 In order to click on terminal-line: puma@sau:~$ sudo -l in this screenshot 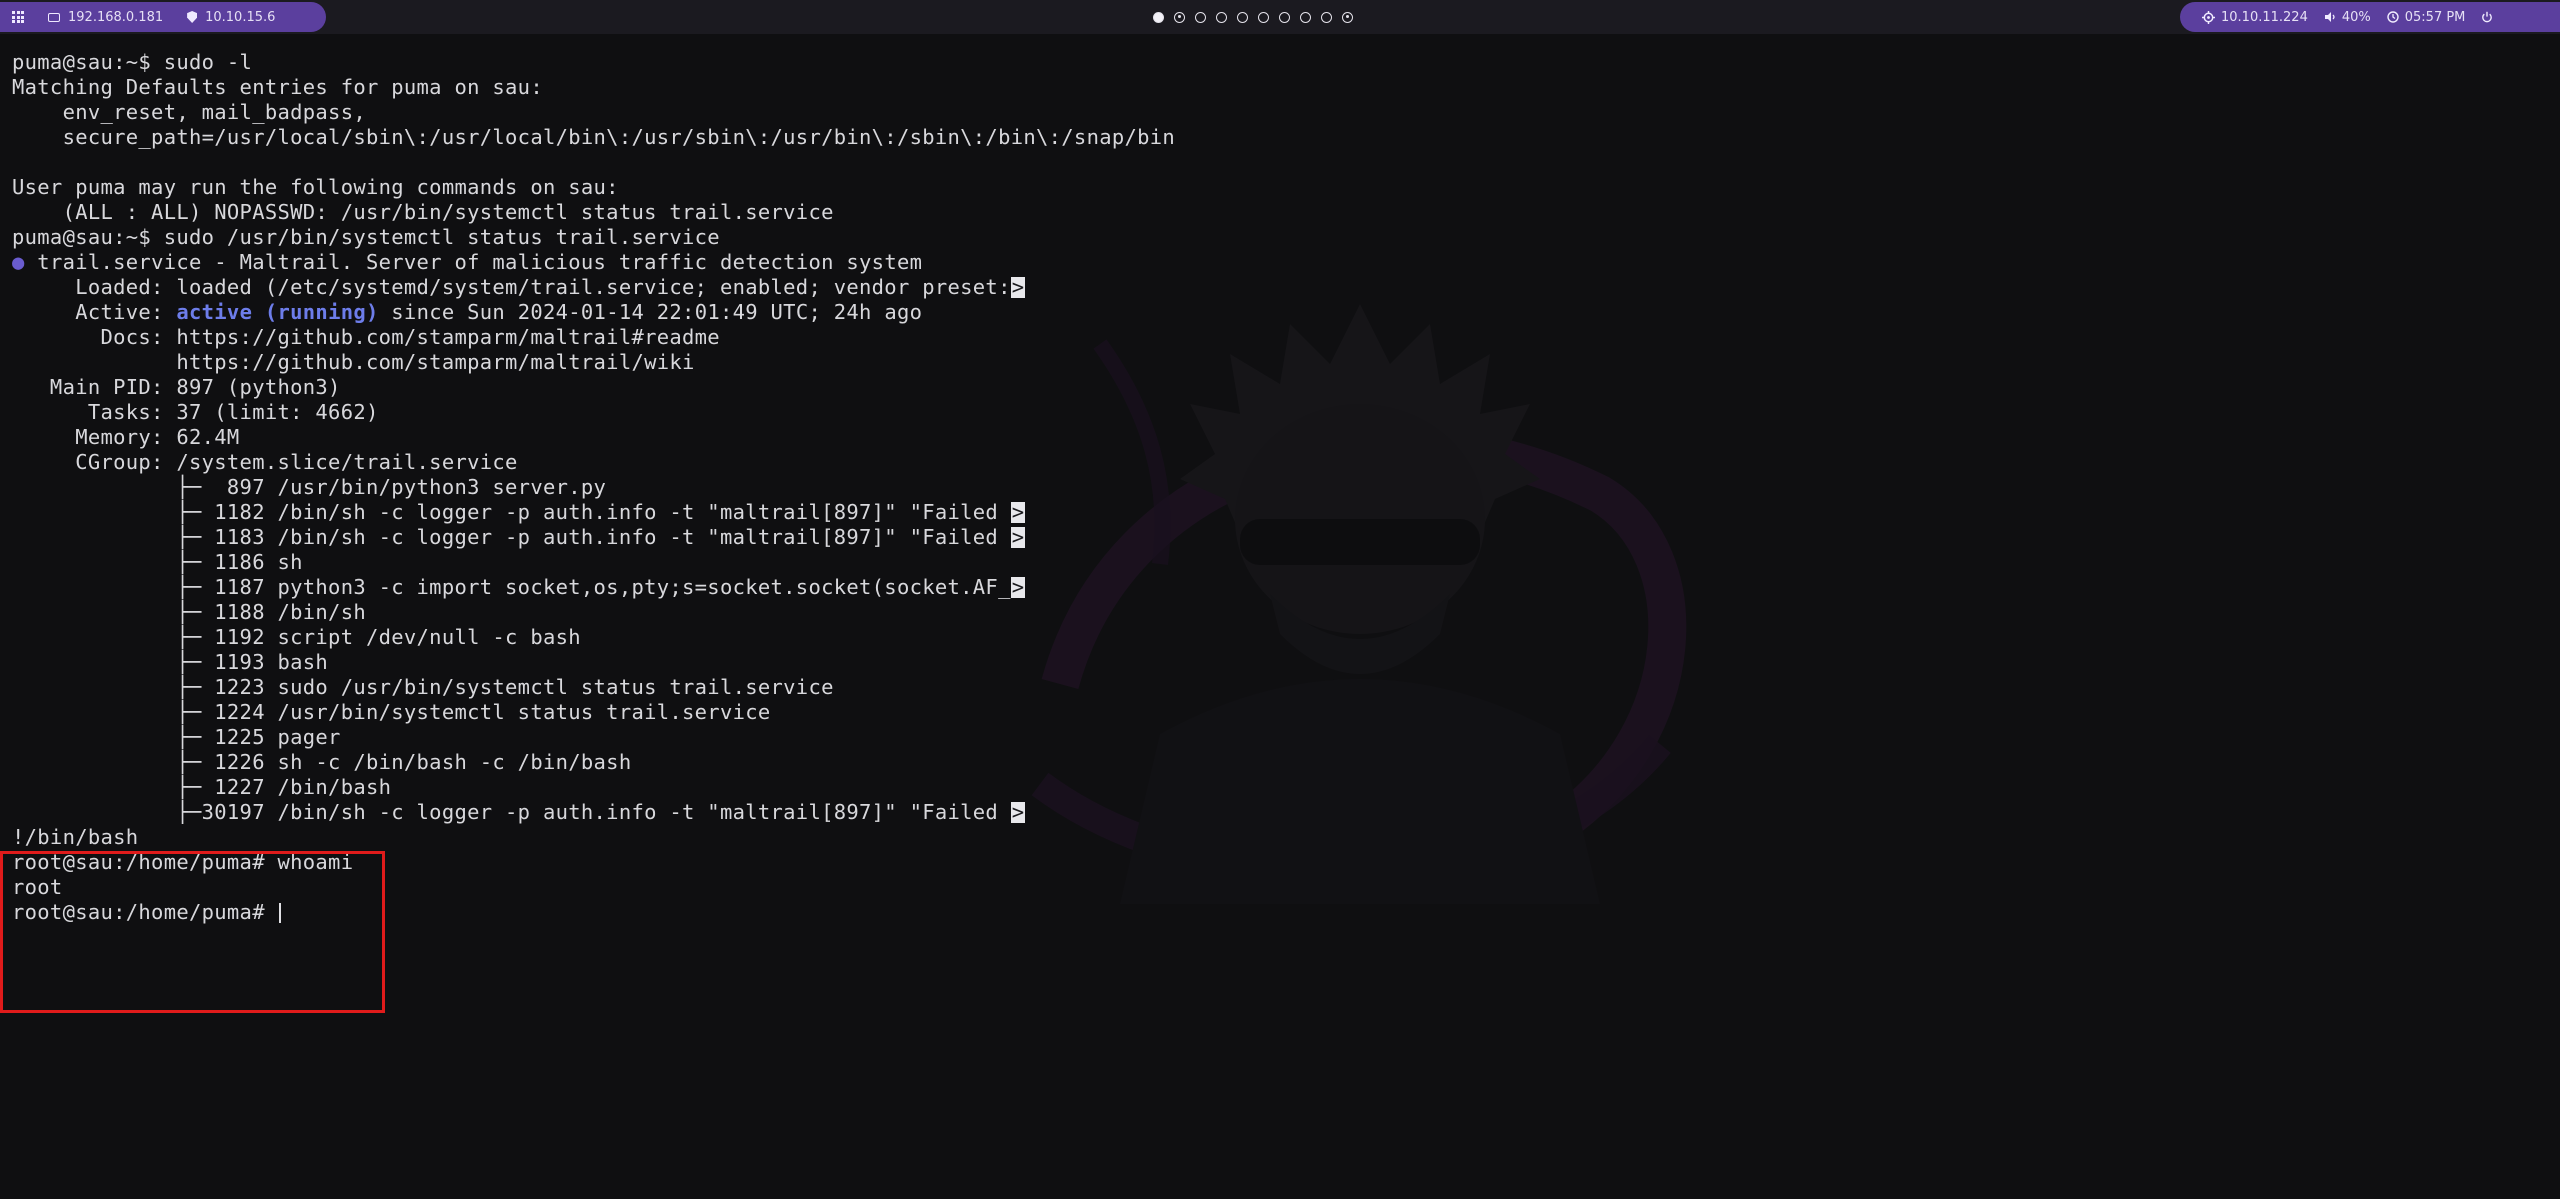, I will do `click(712, 62)`.